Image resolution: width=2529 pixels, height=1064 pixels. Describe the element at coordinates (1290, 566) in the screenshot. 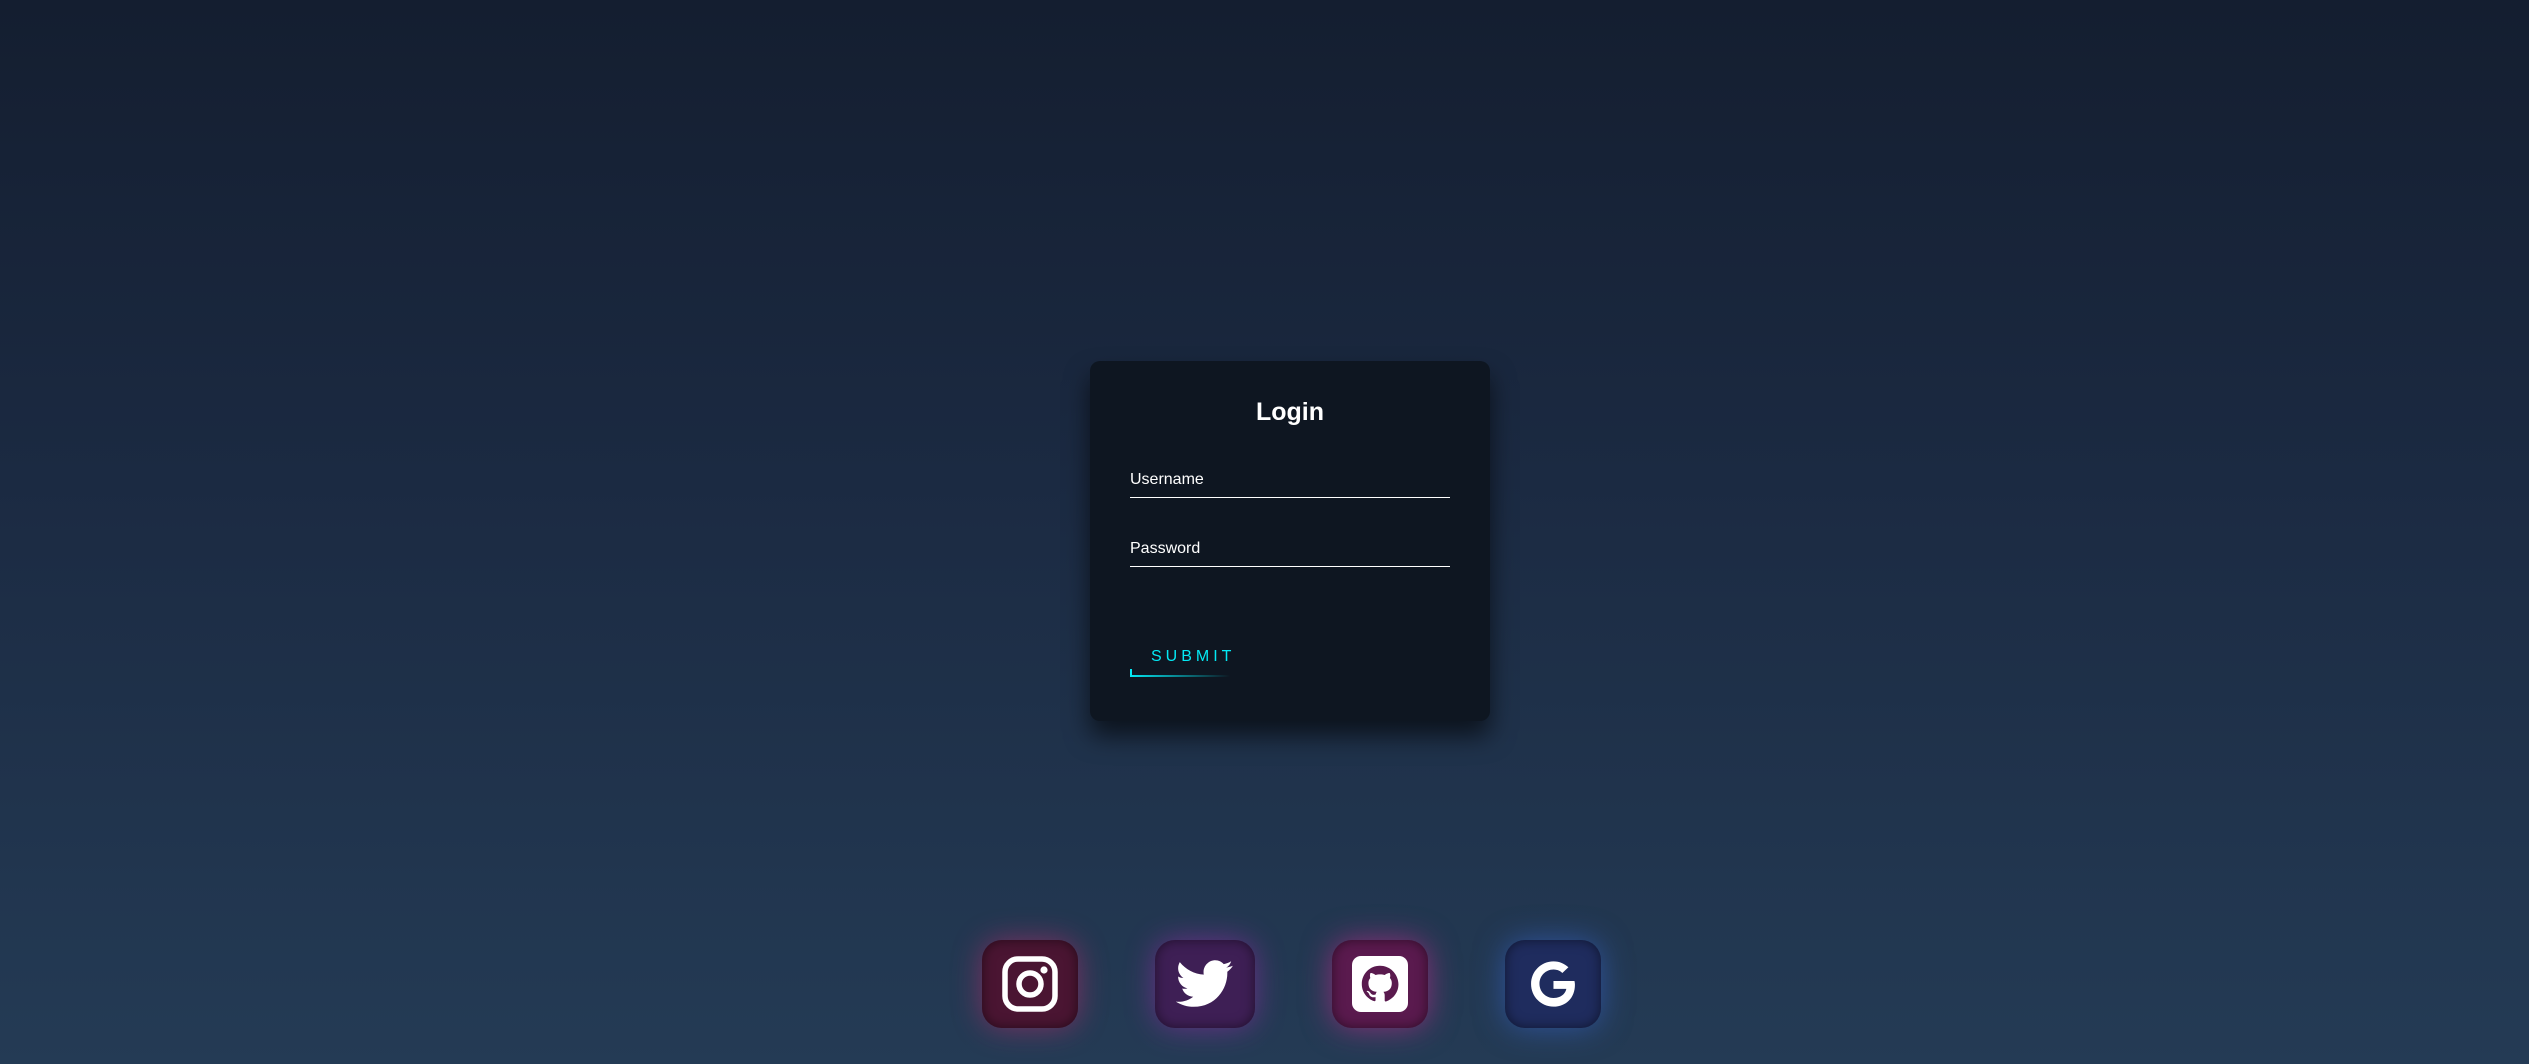

I see `password-underline` at that location.